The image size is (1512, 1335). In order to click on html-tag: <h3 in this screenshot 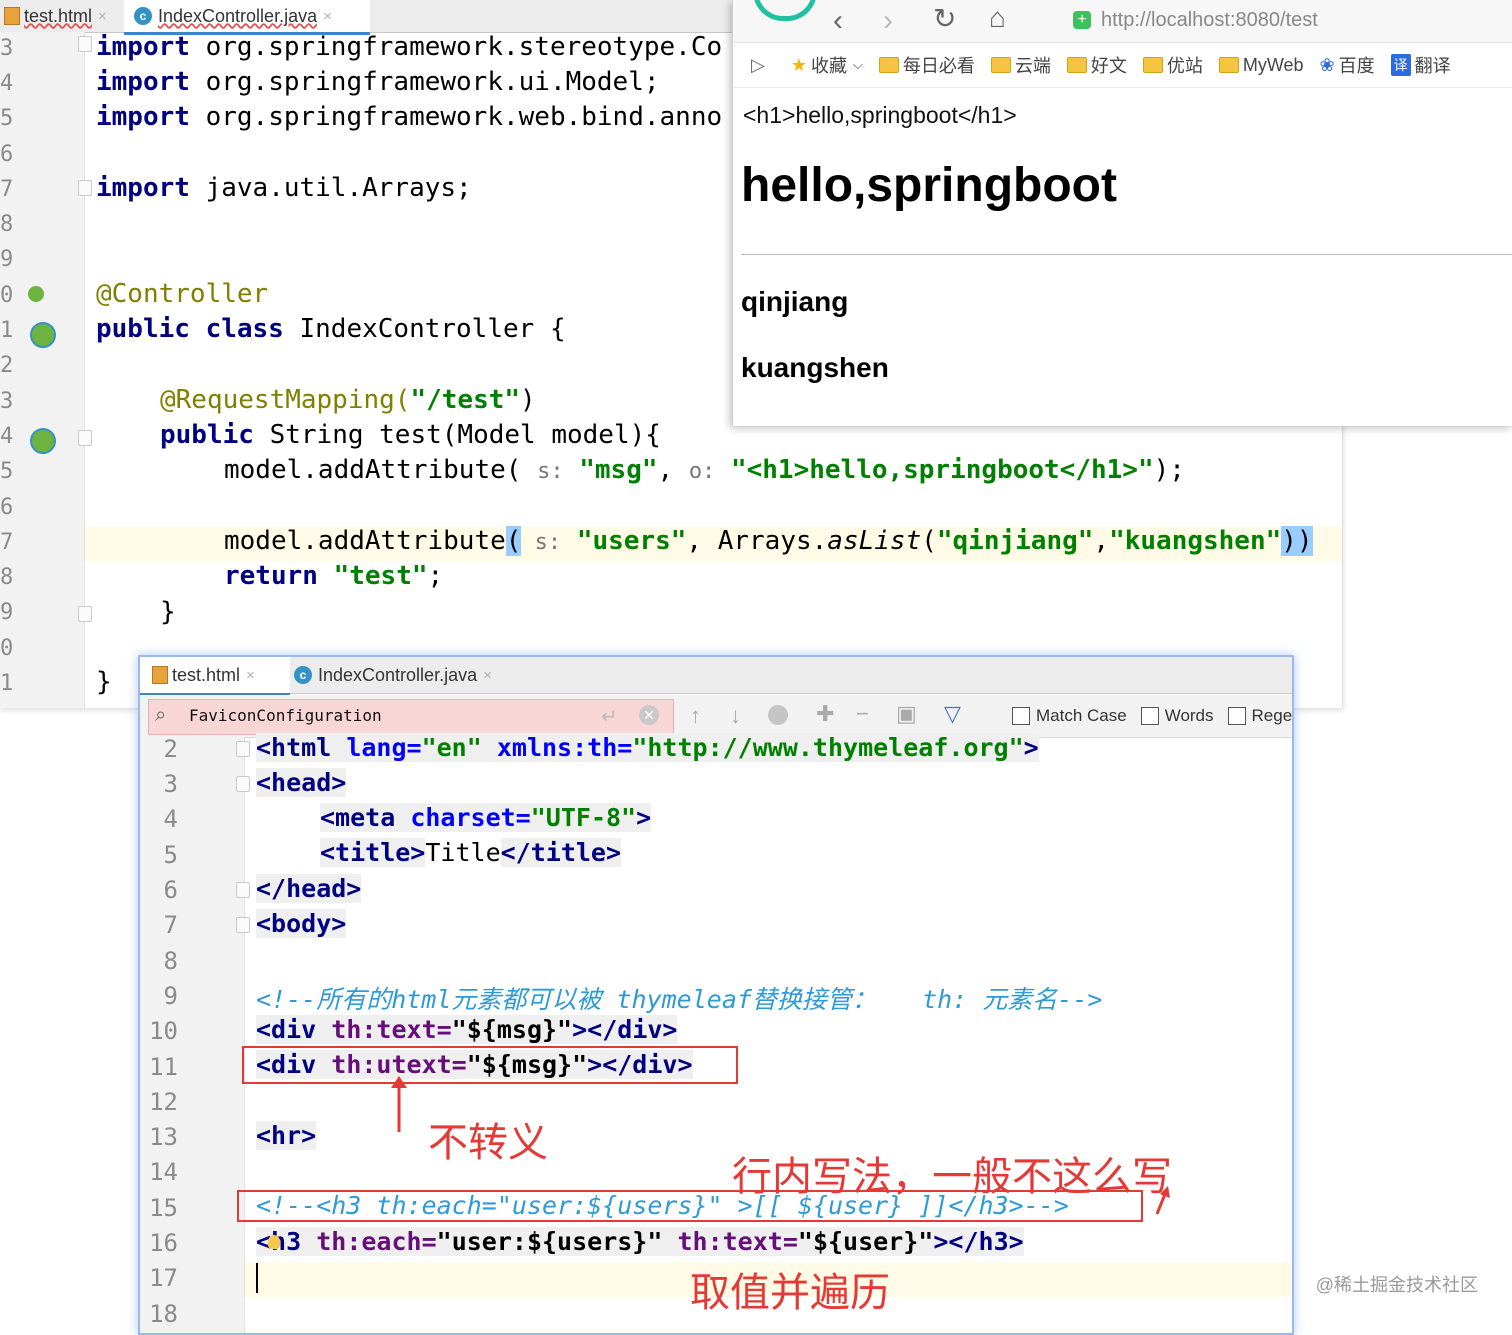, I will do `click(286, 1241)`.